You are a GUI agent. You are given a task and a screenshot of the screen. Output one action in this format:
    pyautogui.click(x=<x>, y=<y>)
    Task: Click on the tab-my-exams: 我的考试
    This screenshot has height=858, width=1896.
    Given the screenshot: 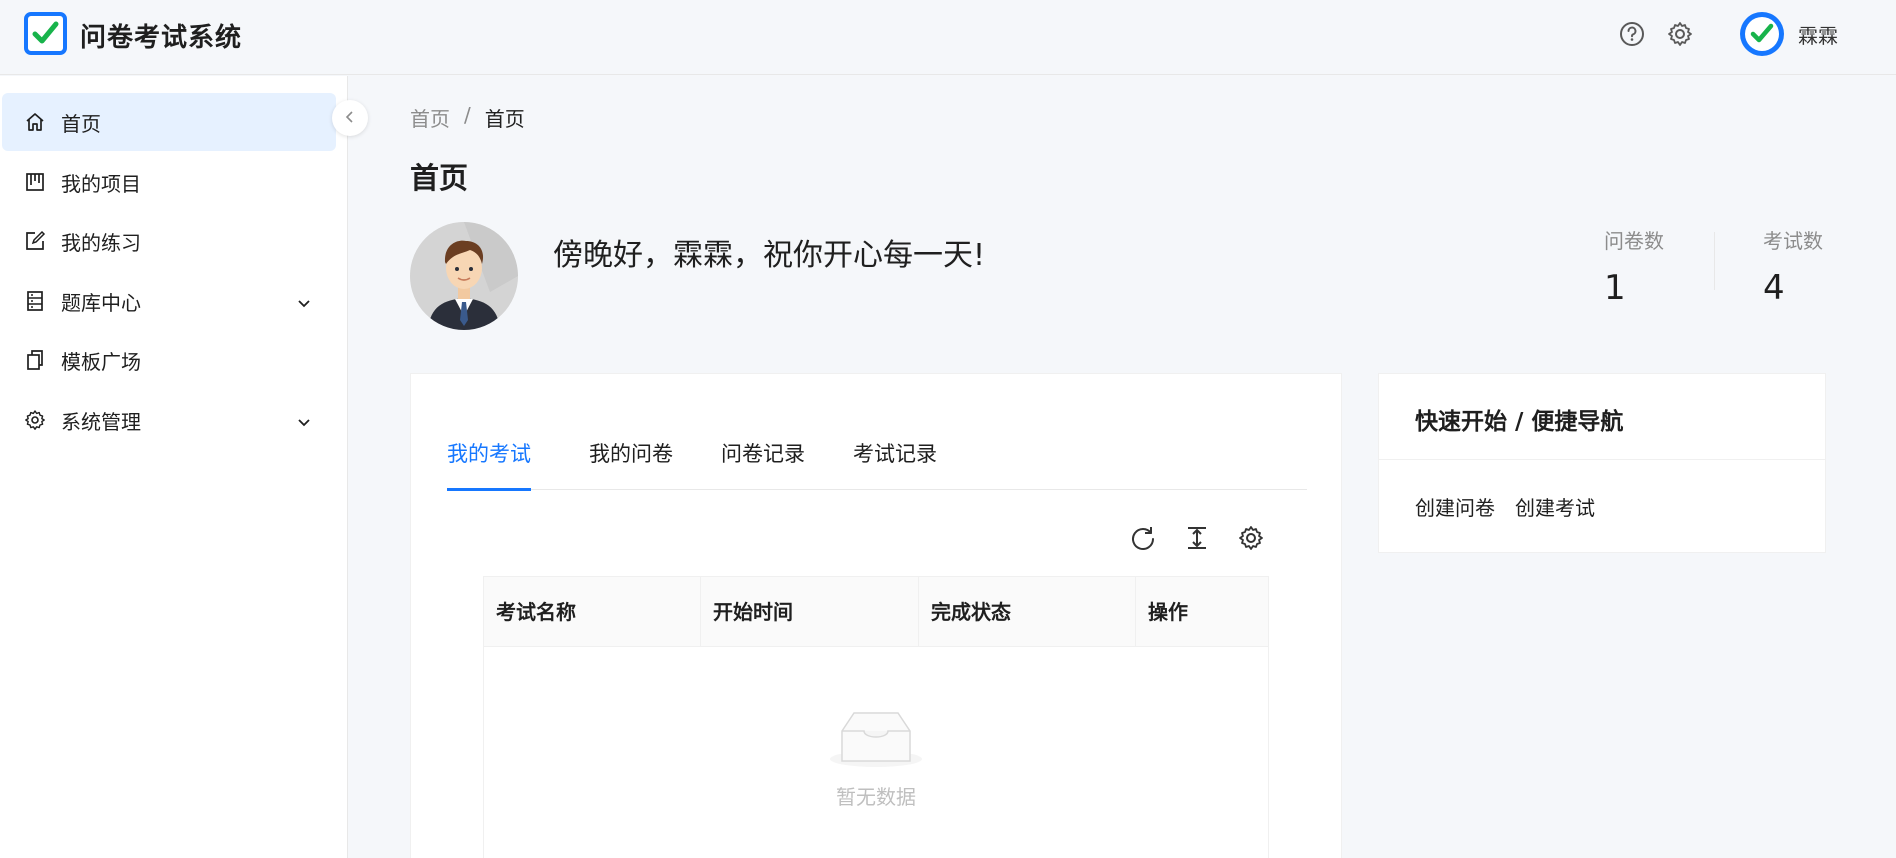 What is the action you would take?
    pyautogui.click(x=489, y=462)
    